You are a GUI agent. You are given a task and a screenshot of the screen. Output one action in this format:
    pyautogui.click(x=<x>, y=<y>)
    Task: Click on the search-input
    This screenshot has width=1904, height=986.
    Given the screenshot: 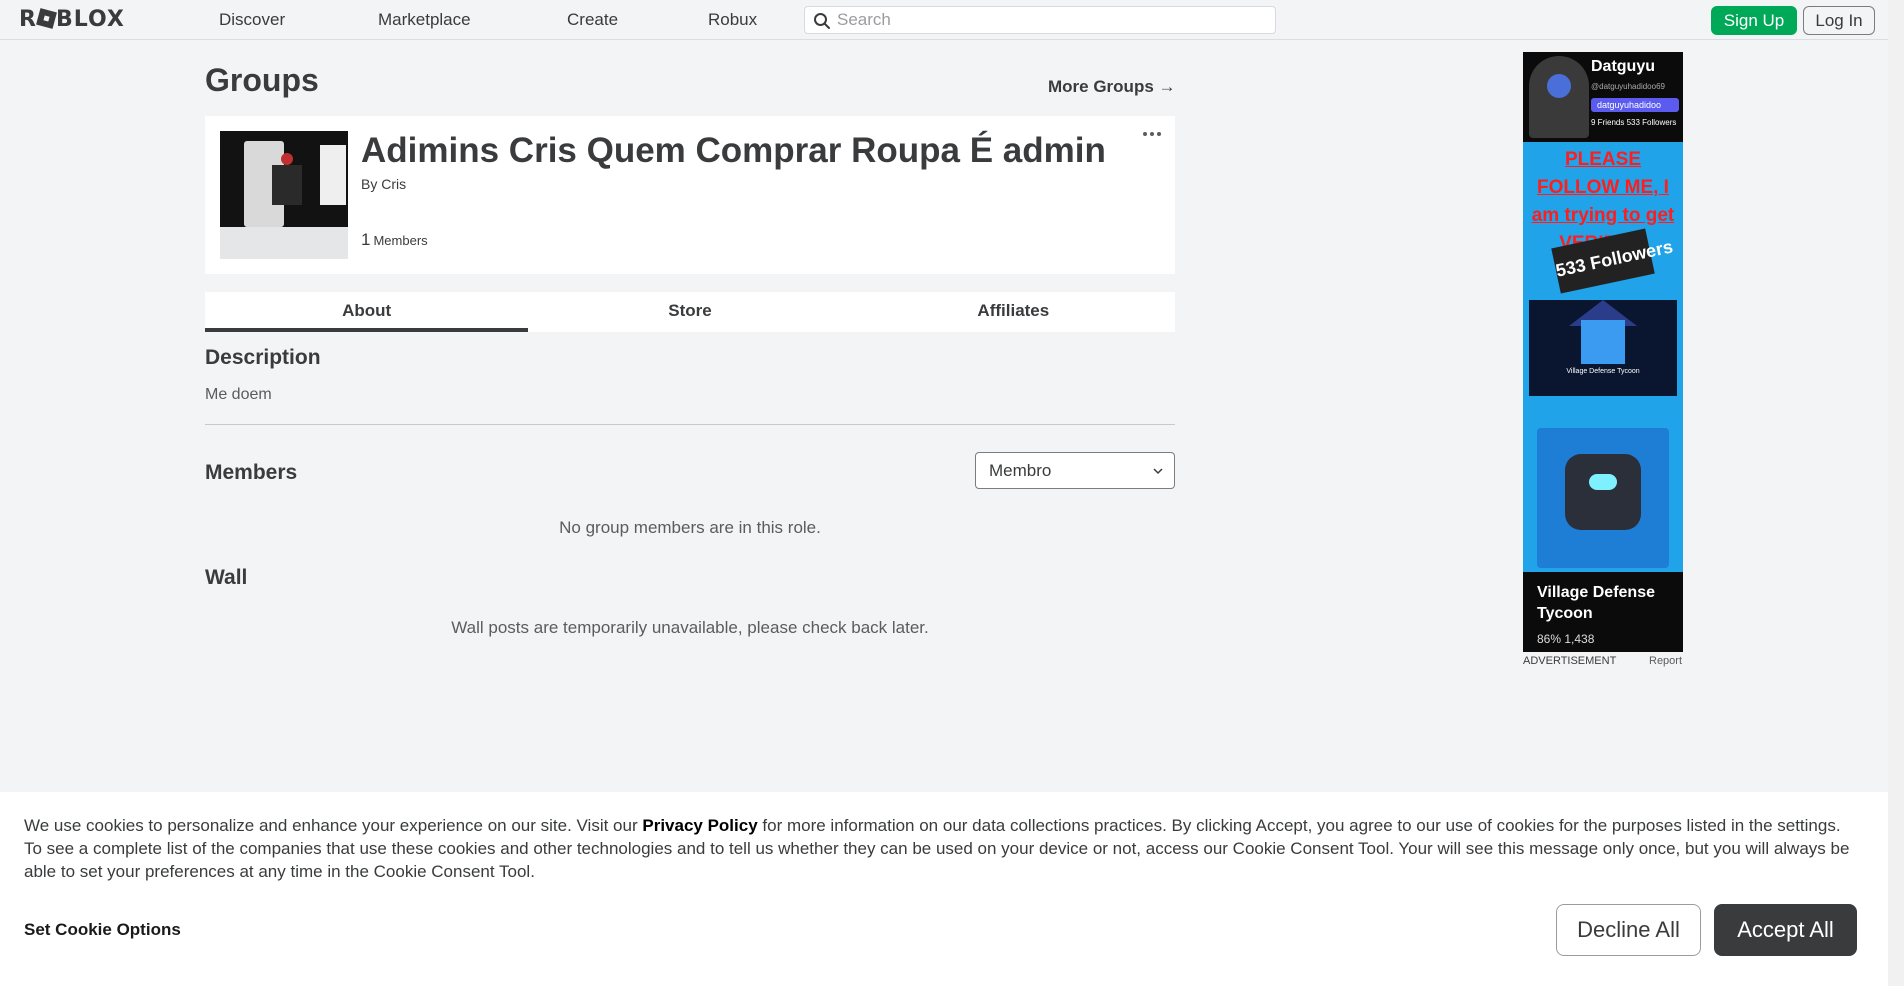 What is the action you would take?
    pyautogui.click(x=1052, y=20)
    